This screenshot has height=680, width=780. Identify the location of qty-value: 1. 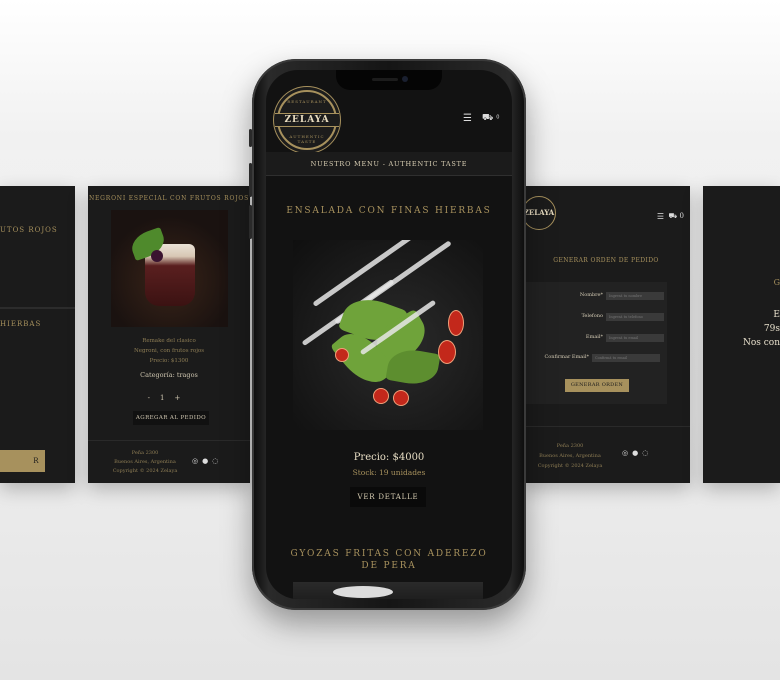
(167, 398).